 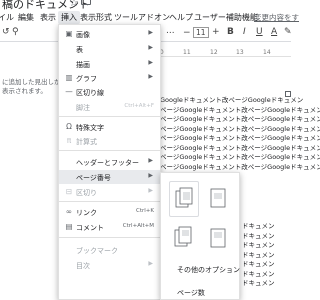 What do you see at coordinates (69, 226) in the screenshot?
I see `comment-icon: ▤` at bounding box center [69, 226].